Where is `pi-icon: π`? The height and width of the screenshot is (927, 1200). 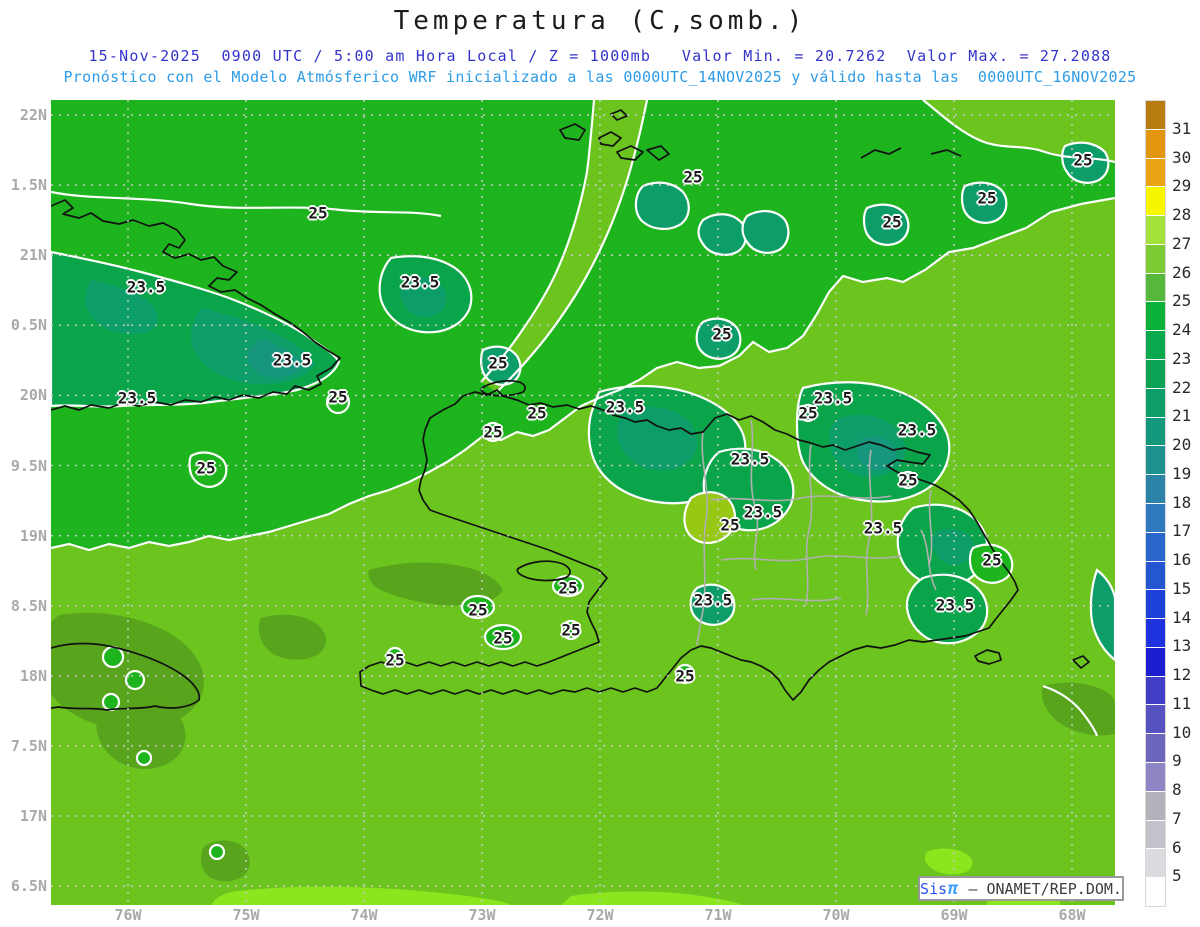
pi-icon: π is located at coordinates (953, 888).